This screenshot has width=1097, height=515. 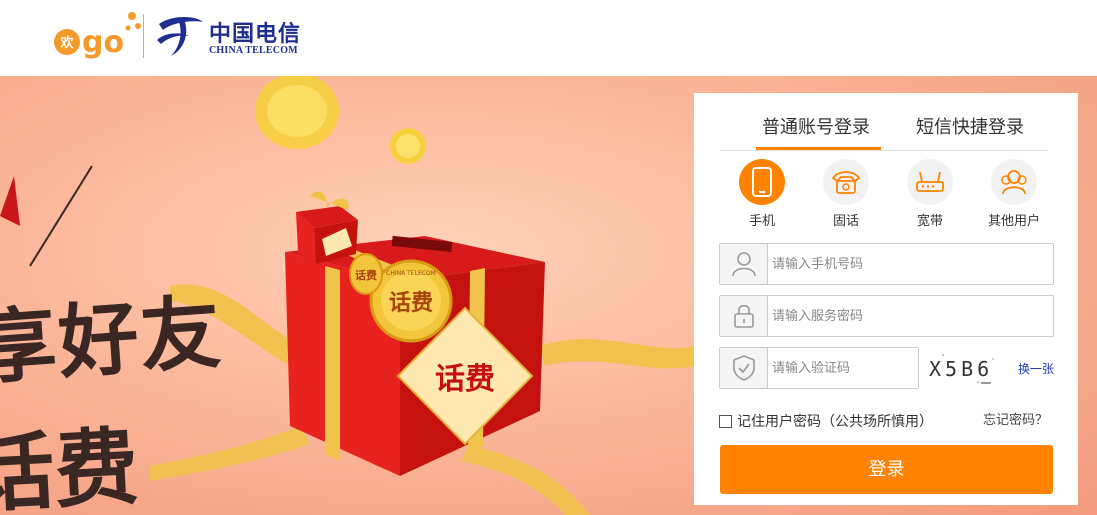 I want to click on user-type-other: 其他用户, so click(x=1014, y=194).